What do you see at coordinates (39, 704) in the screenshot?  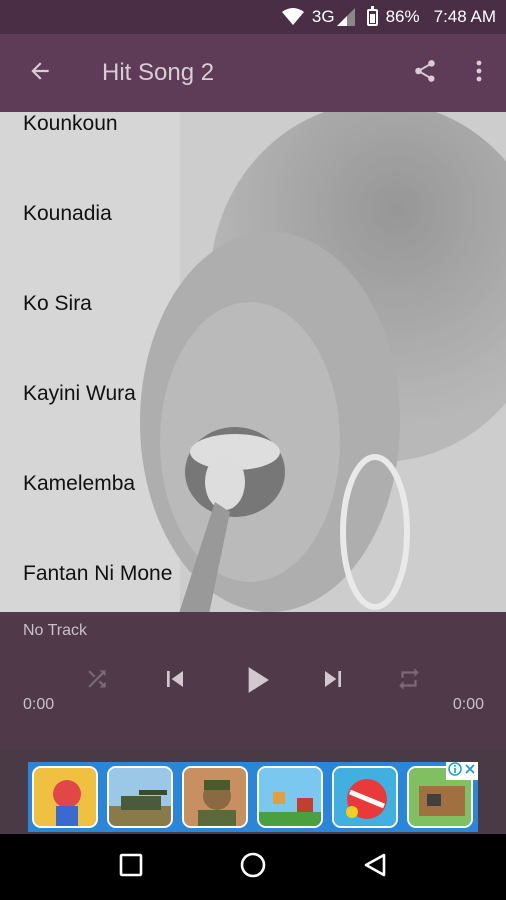 I see `elapsed-time: 0:00` at bounding box center [39, 704].